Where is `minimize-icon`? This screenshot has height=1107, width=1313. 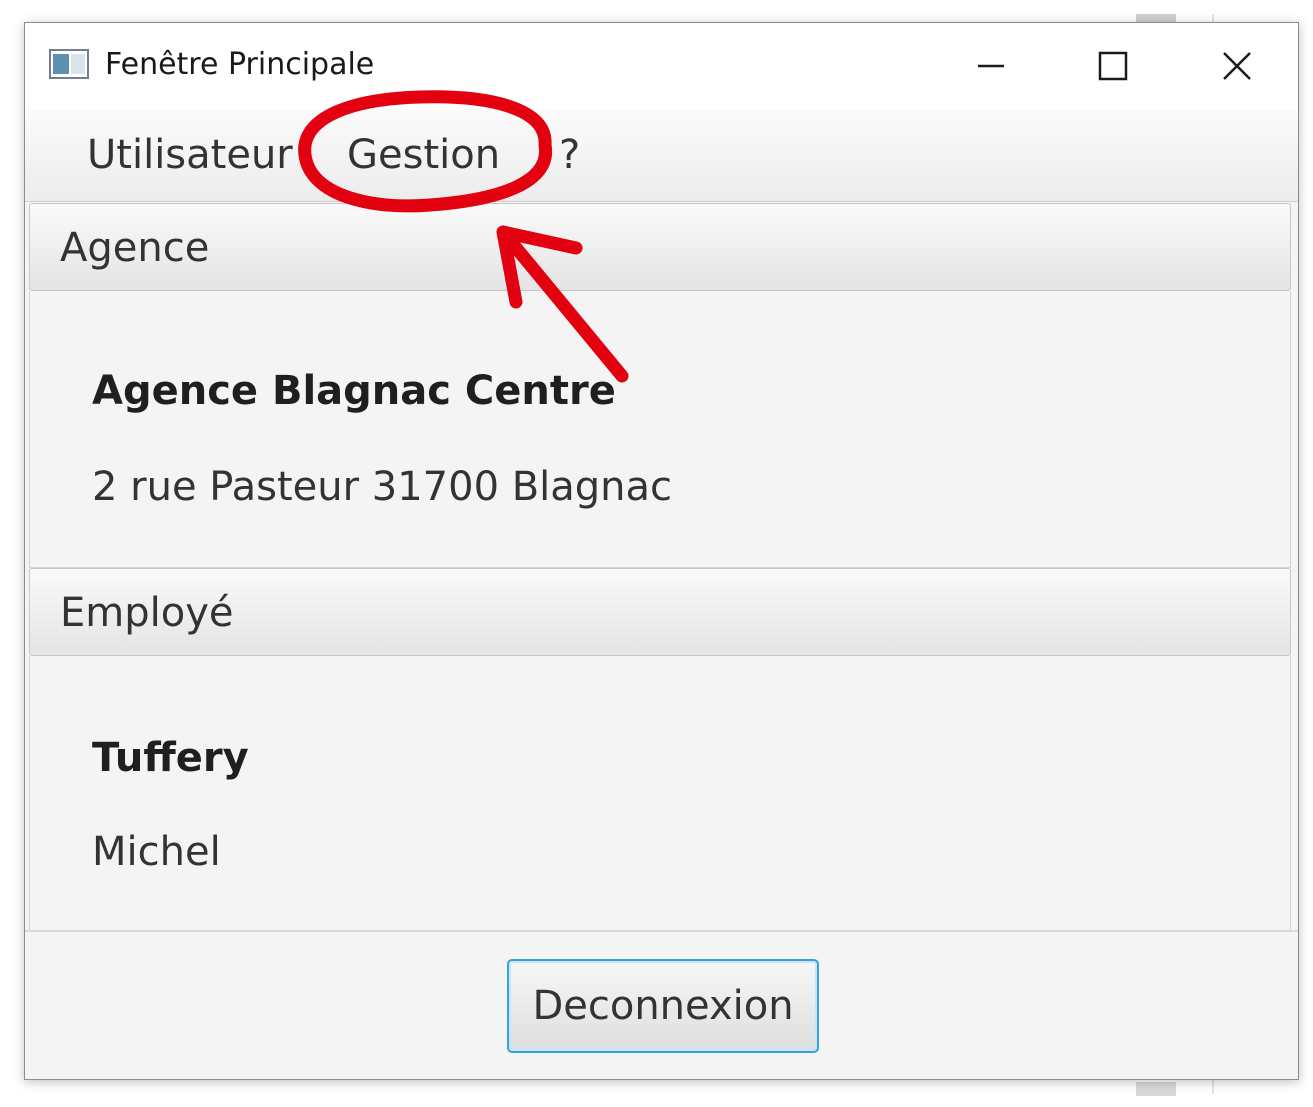 minimize-icon is located at coordinates (991, 66).